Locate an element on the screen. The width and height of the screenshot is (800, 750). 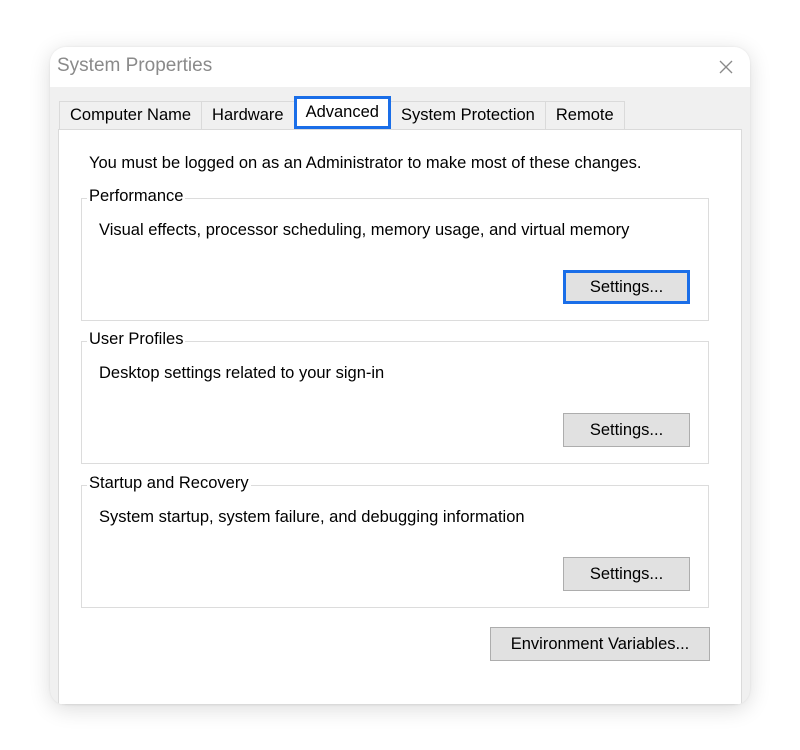
close-icon is located at coordinates (726, 67).